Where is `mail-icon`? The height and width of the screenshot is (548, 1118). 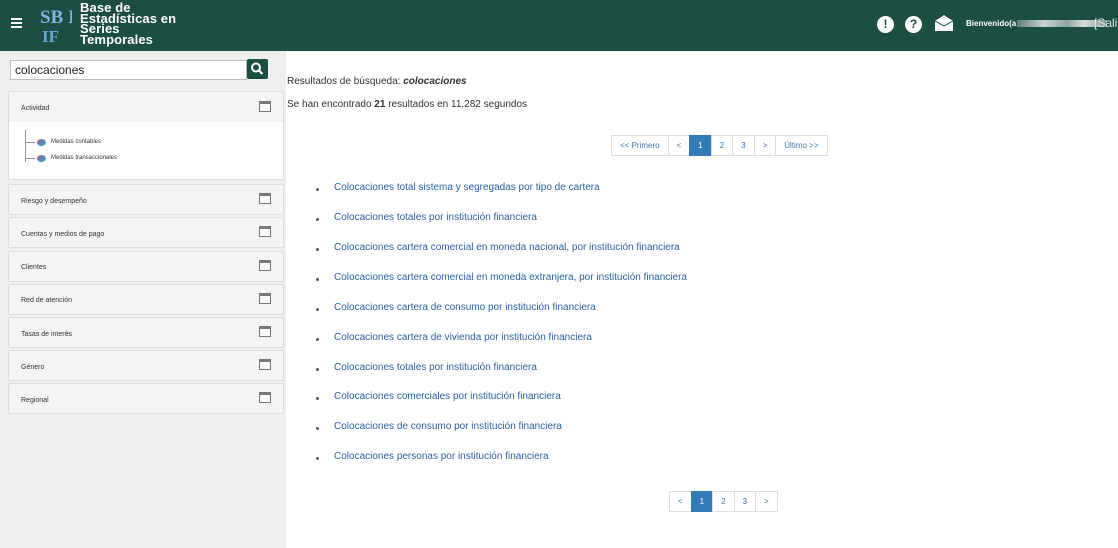 mail-icon is located at coordinates (944, 23).